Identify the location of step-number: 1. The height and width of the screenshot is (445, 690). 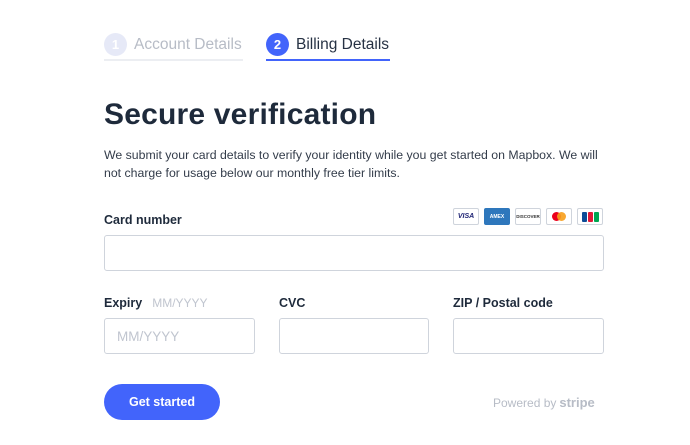
(115, 44).